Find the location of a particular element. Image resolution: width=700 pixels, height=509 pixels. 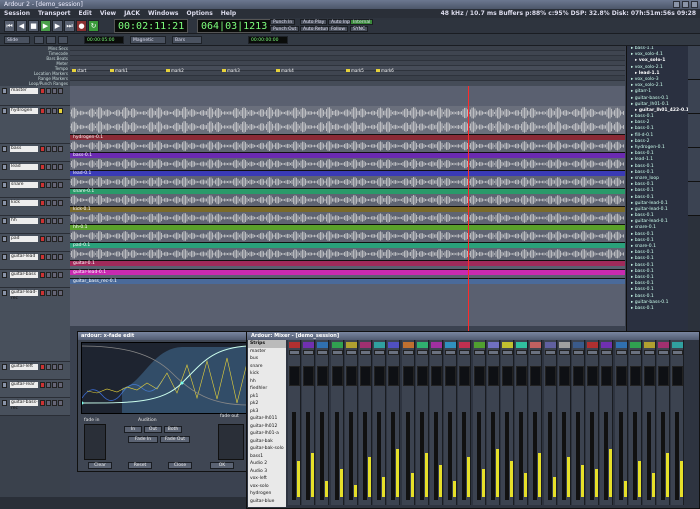

master-lane is located at coordinates (347, 96).